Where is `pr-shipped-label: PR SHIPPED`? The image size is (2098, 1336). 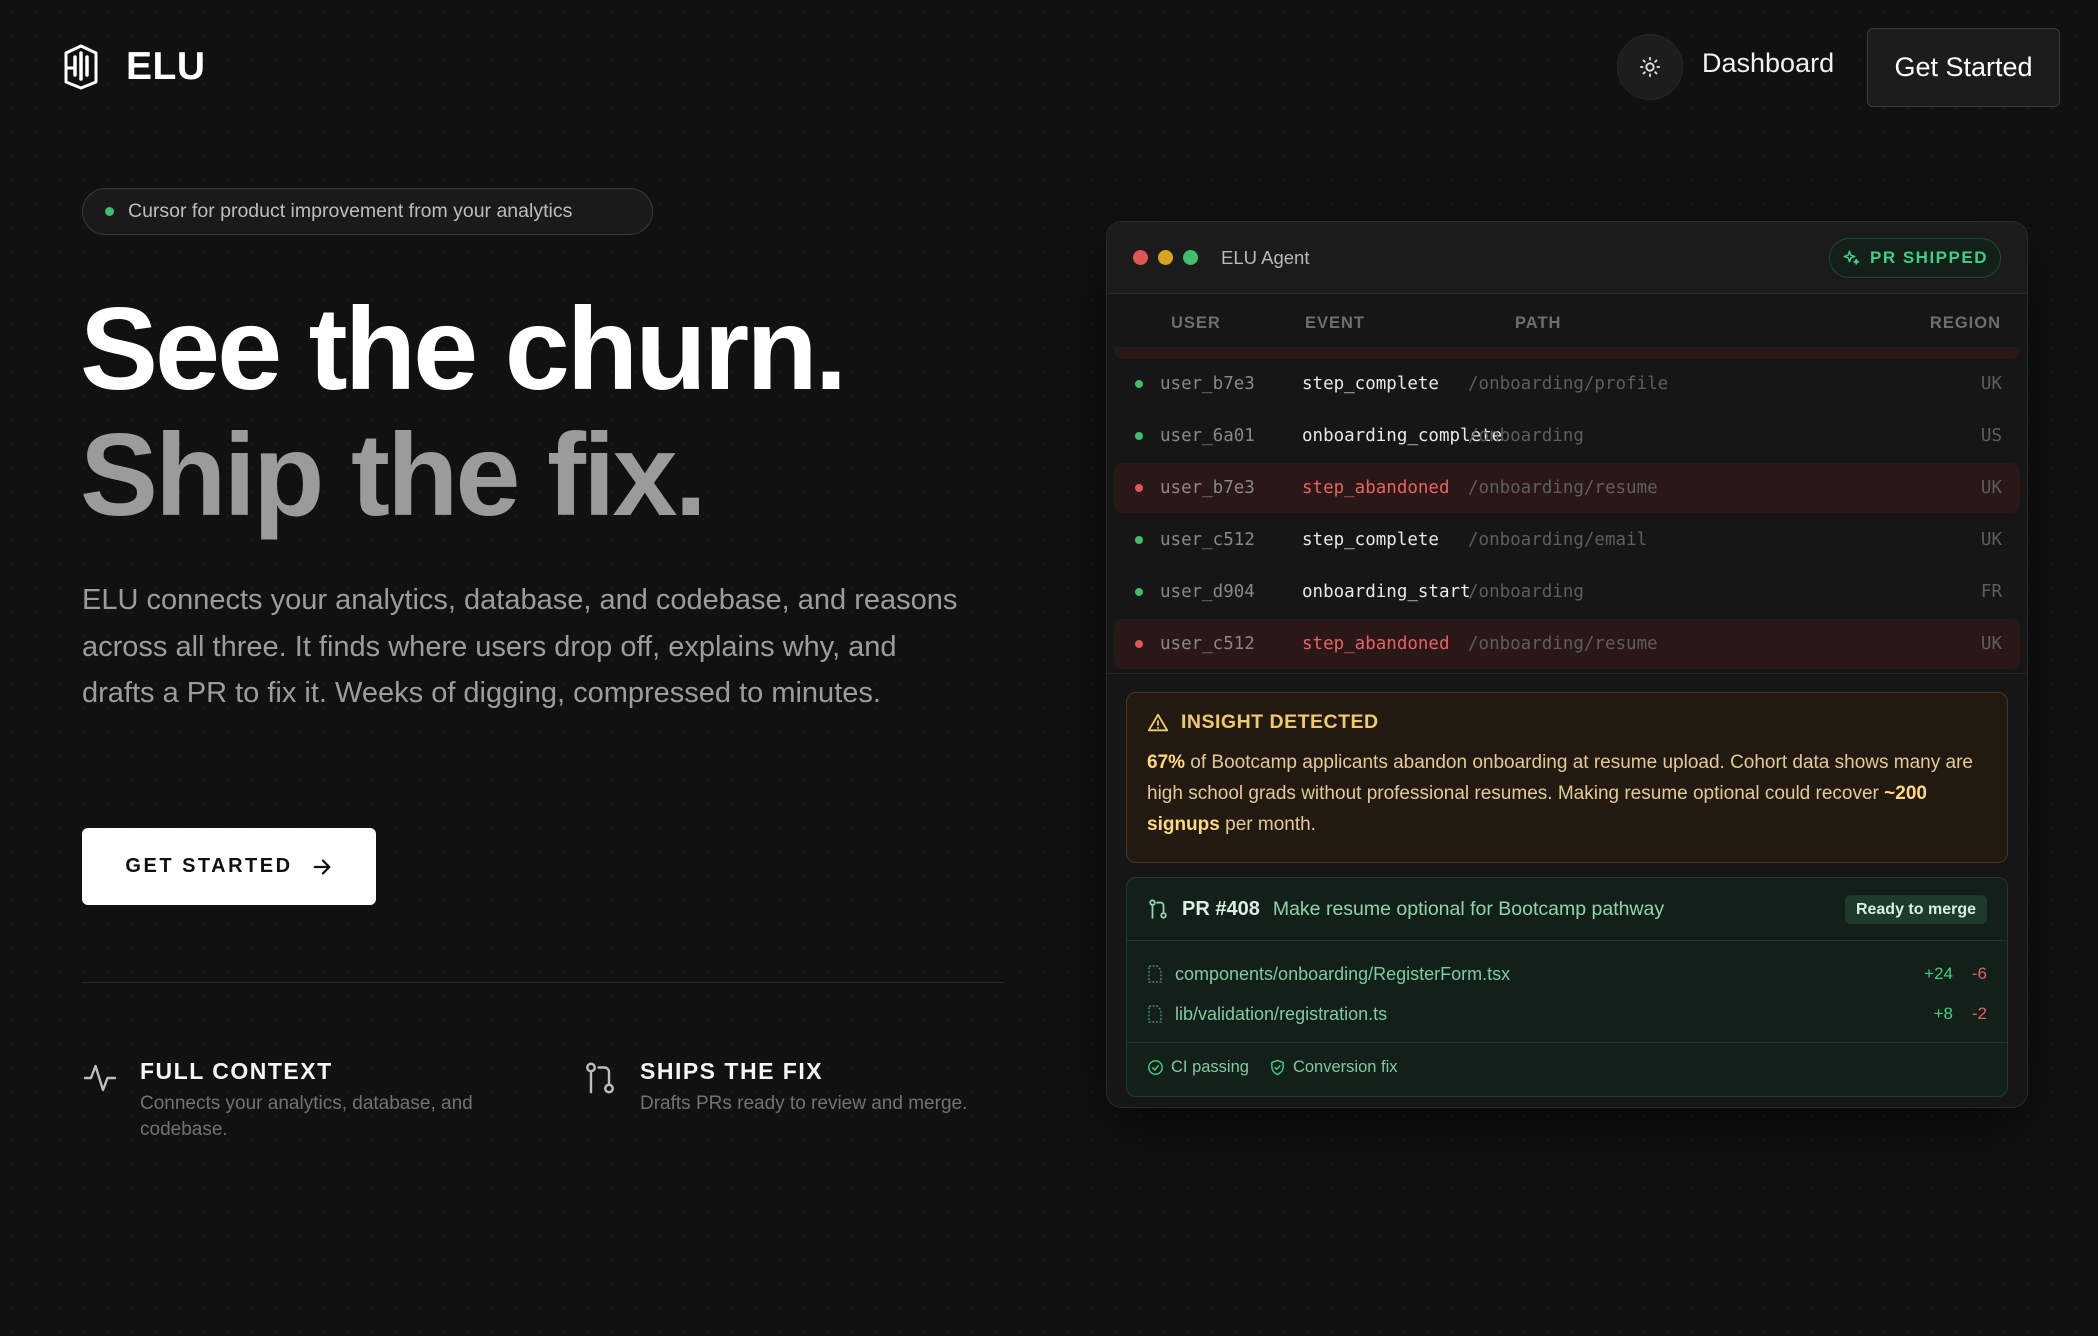 pr-shipped-label: PR SHIPPED is located at coordinates (1929, 257).